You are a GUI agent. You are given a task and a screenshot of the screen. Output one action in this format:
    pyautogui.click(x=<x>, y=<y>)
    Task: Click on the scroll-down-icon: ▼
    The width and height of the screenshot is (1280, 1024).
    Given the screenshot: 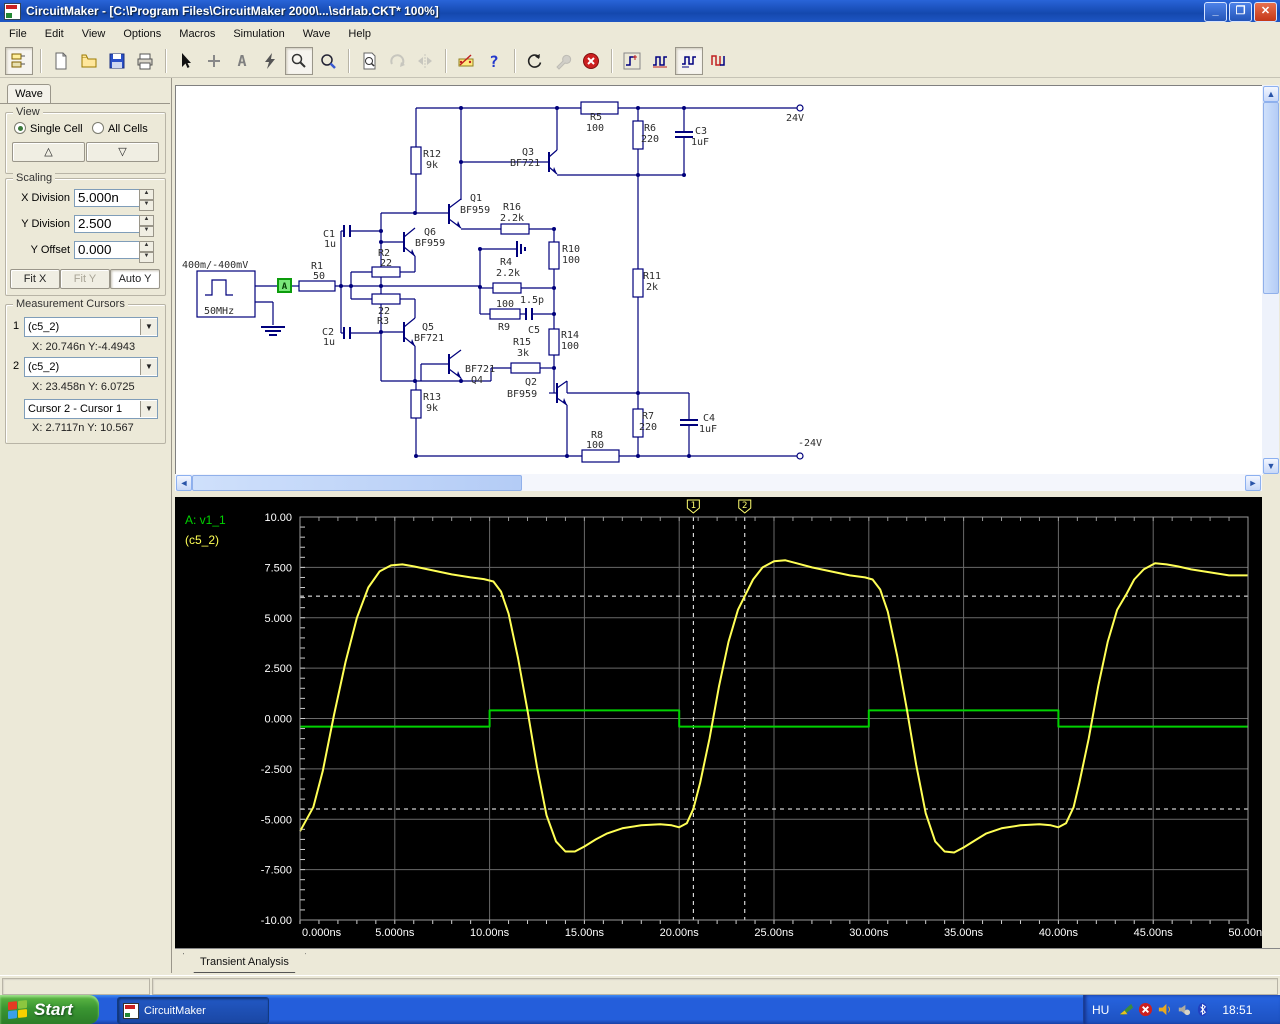 What is the action you would take?
    pyautogui.click(x=1271, y=466)
    